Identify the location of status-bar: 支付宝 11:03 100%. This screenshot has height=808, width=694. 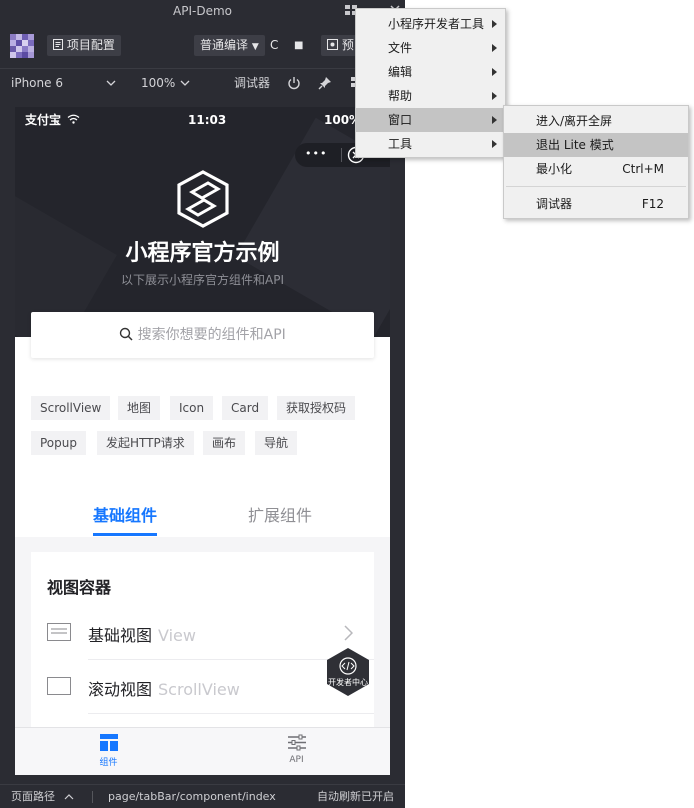
(202, 120).